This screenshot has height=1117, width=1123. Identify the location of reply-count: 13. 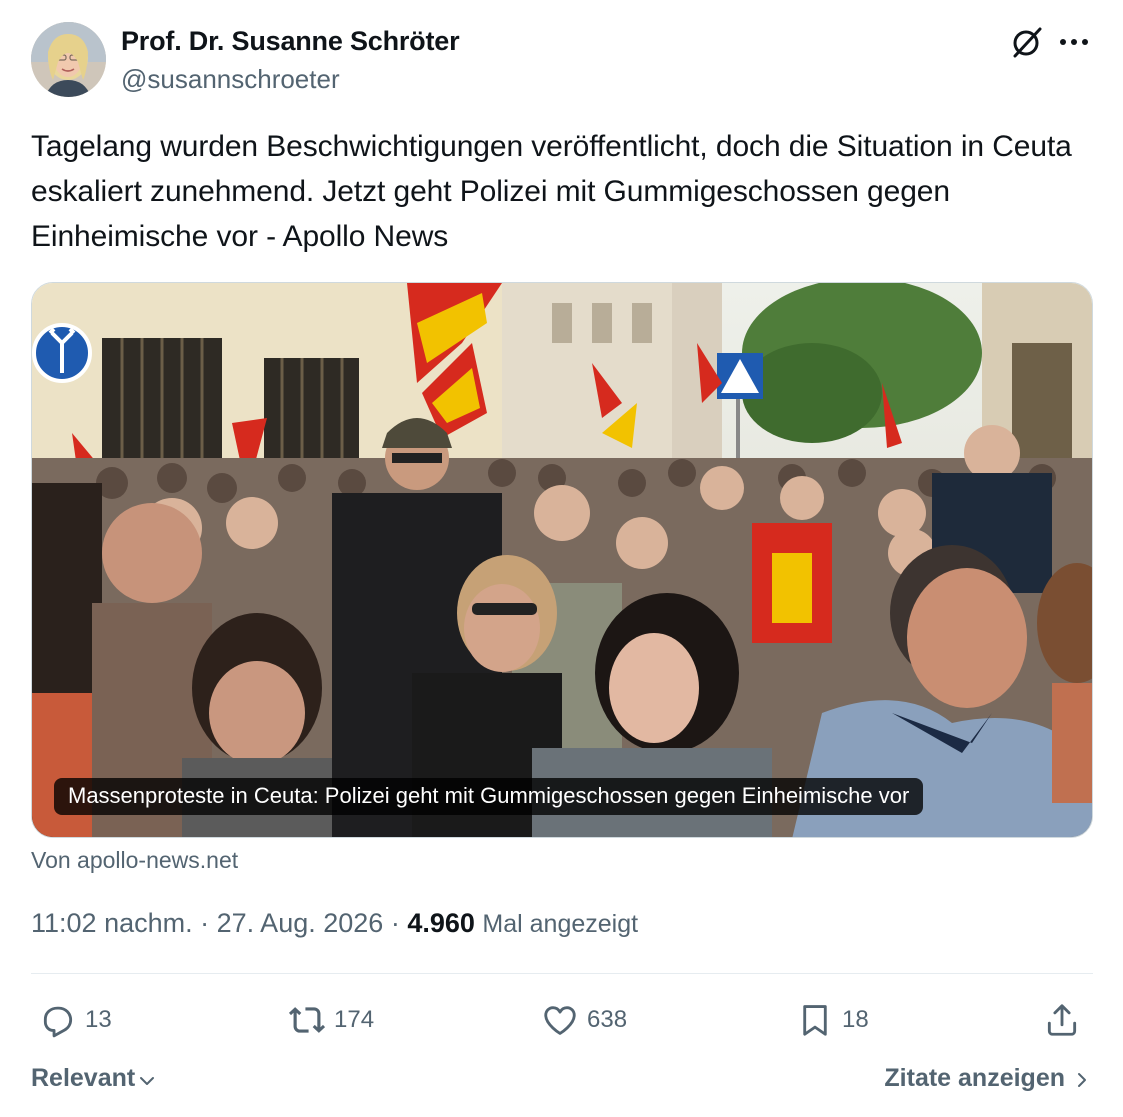
(98, 1019).